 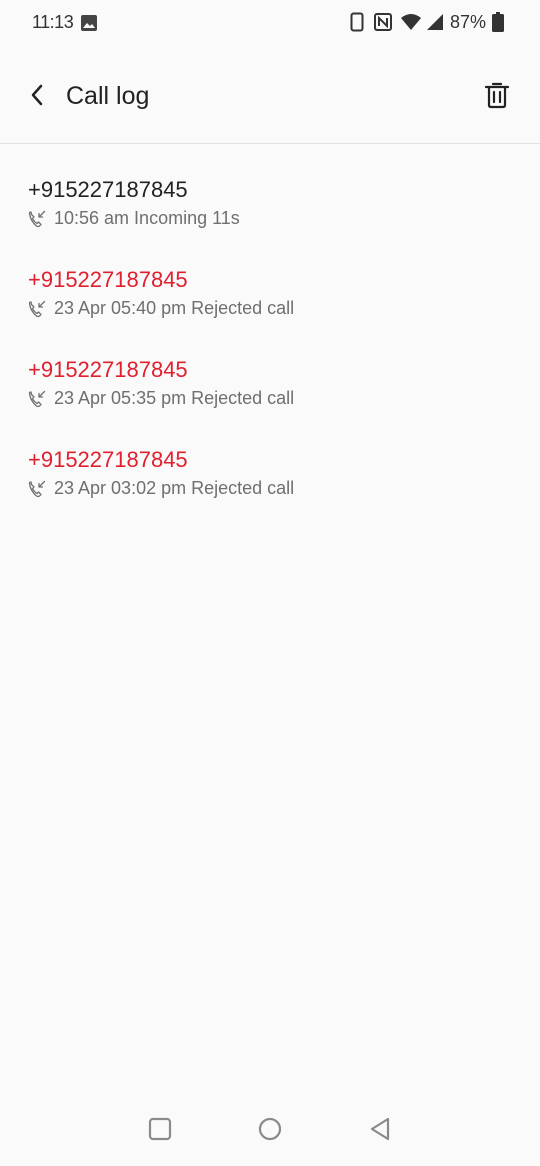 I want to click on navigation-bar, so click(x=270, y=1131).